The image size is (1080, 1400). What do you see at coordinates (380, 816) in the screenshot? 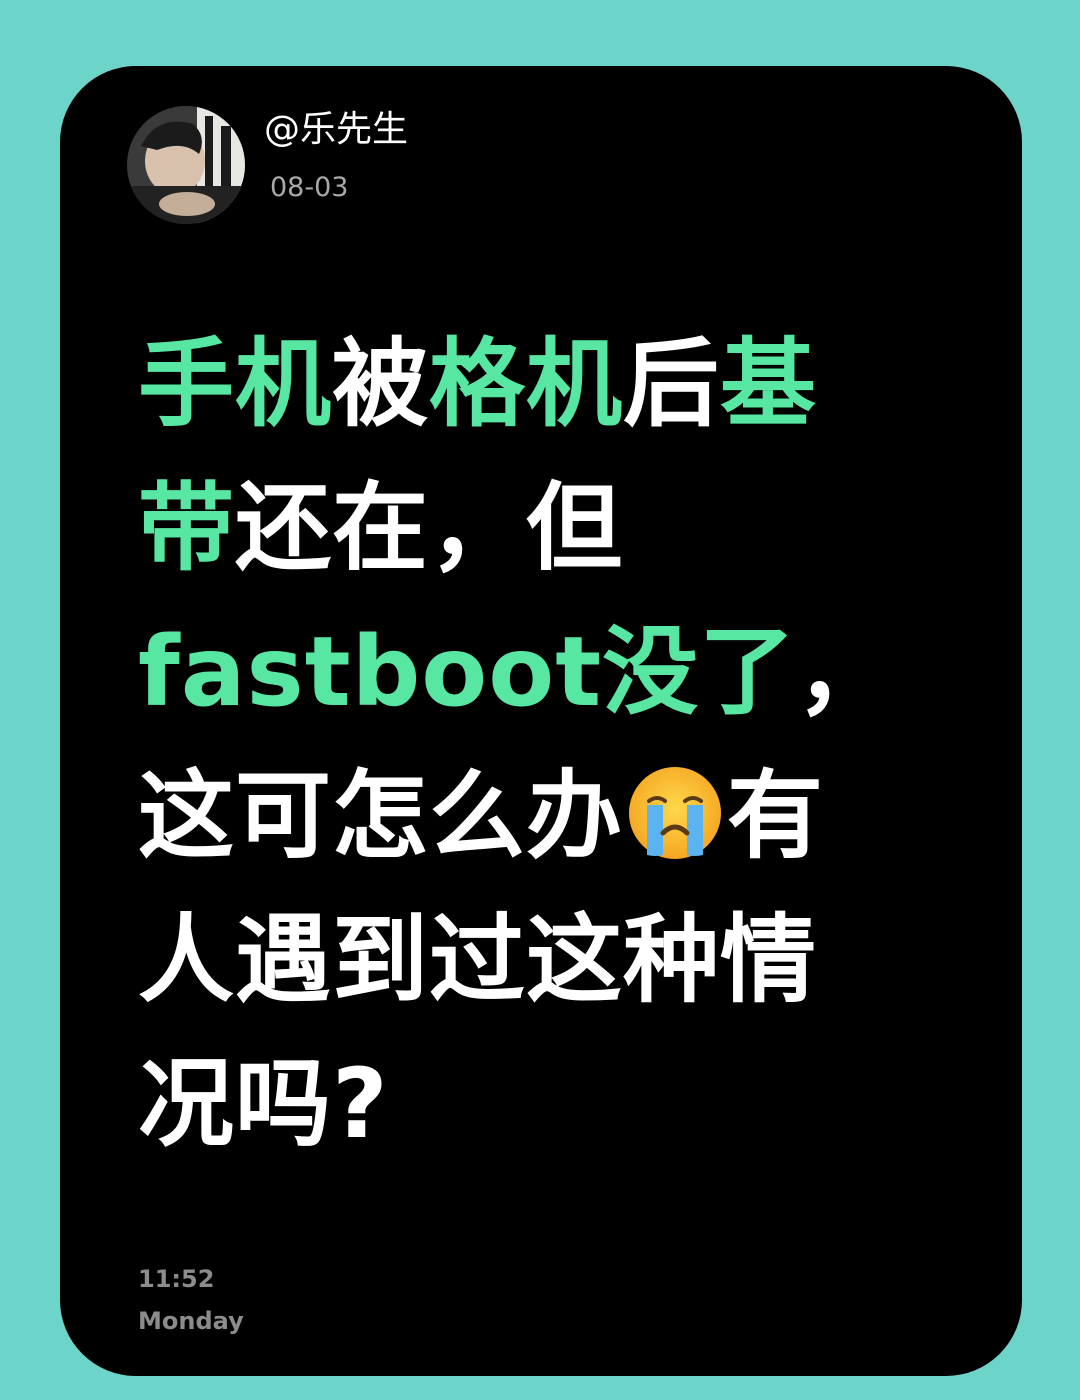
I see `text-segment: 这可怎么办` at bounding box center [380, 816].